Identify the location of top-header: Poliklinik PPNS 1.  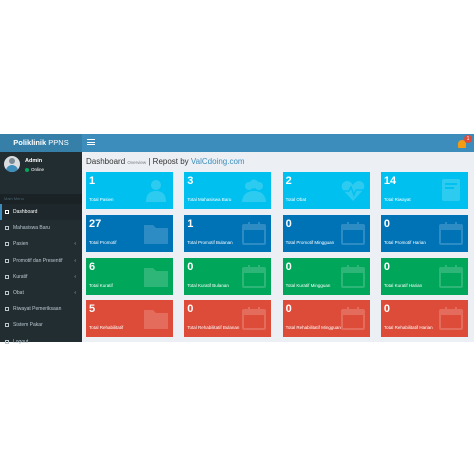
(237, 143).